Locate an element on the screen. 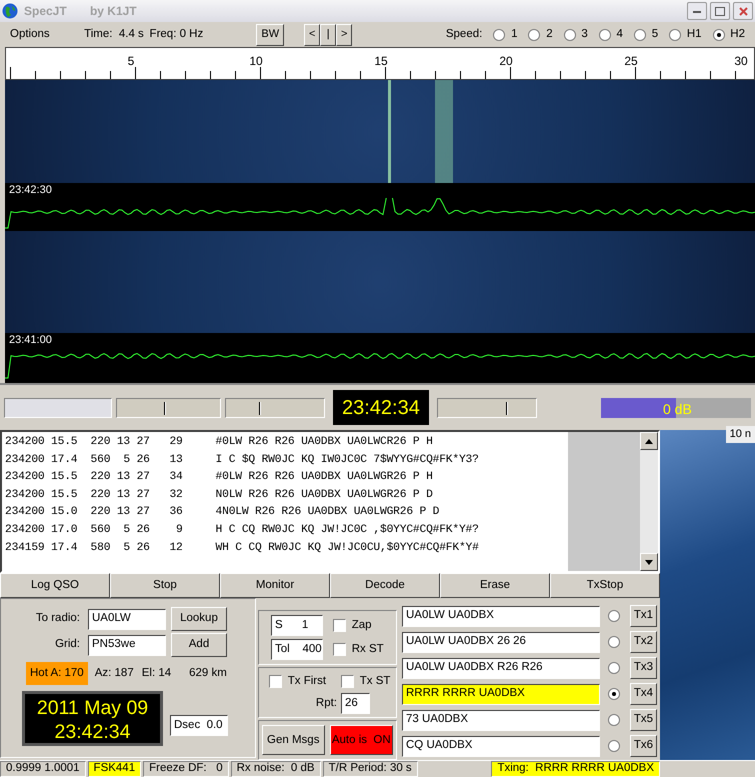  tx-button: Tx6 is located at coordinates (643, 746).